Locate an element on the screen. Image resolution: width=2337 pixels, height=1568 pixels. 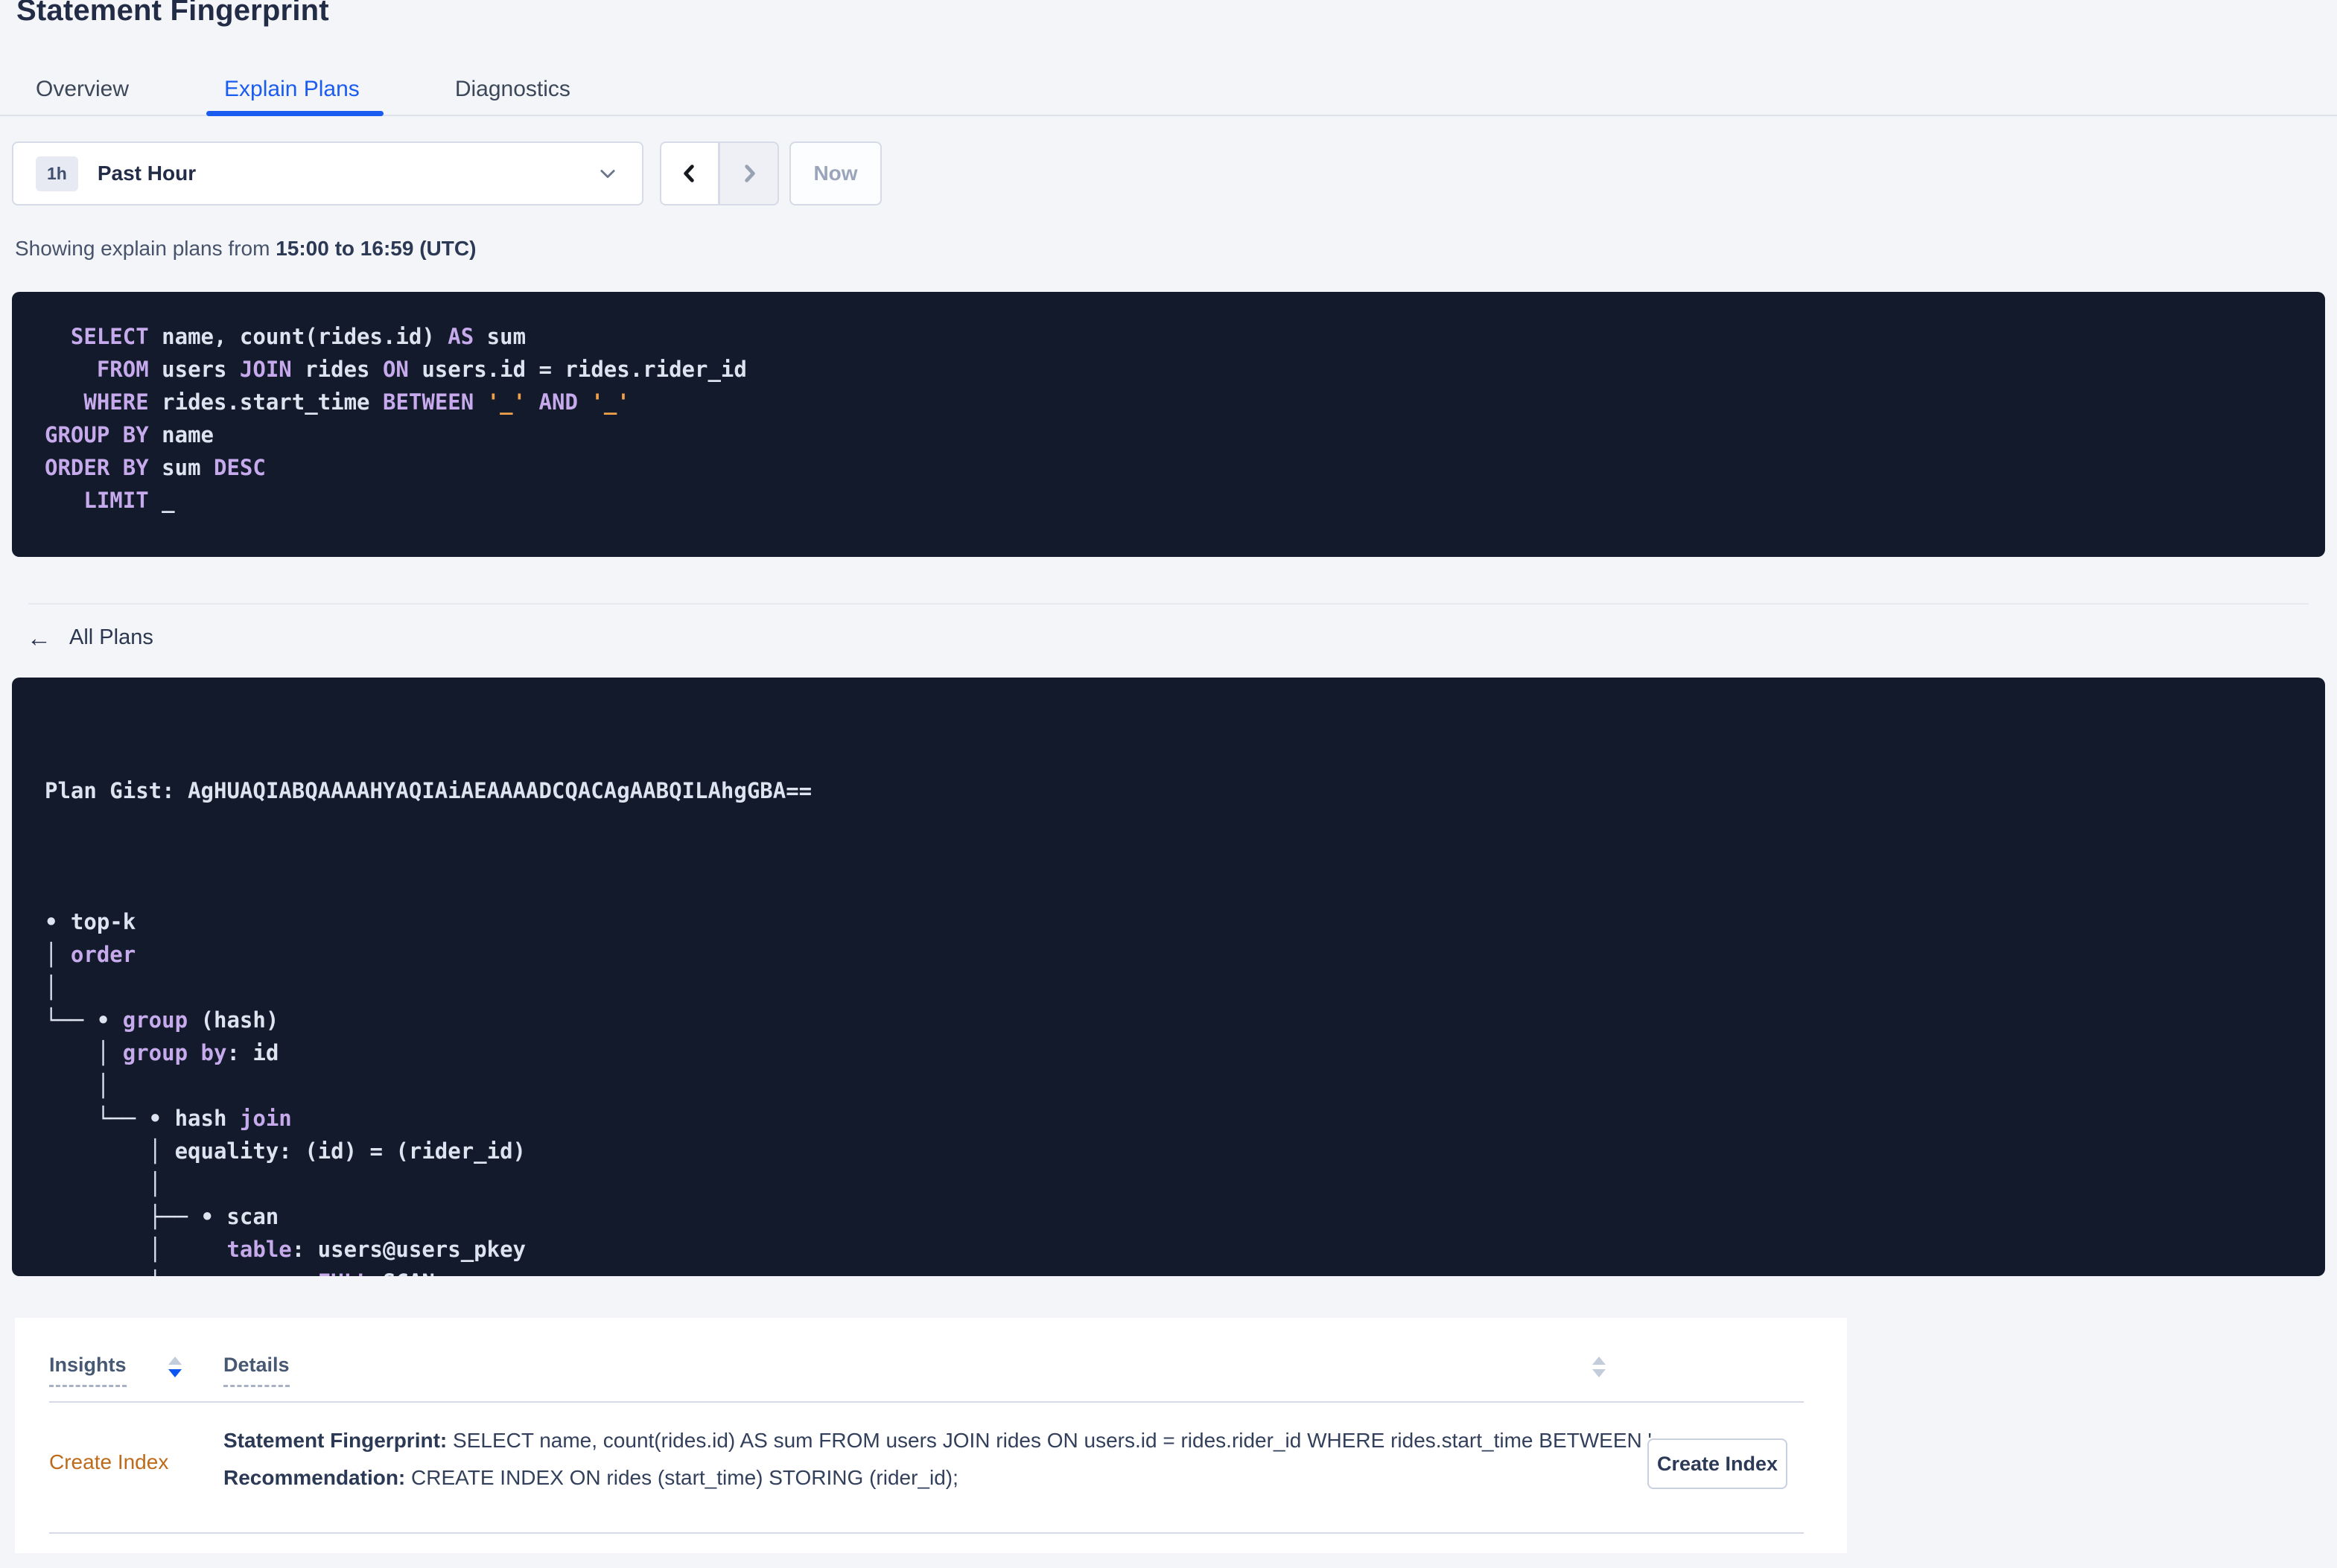
page-title: Statement Fingerprint is located at coordinates (173, 13).